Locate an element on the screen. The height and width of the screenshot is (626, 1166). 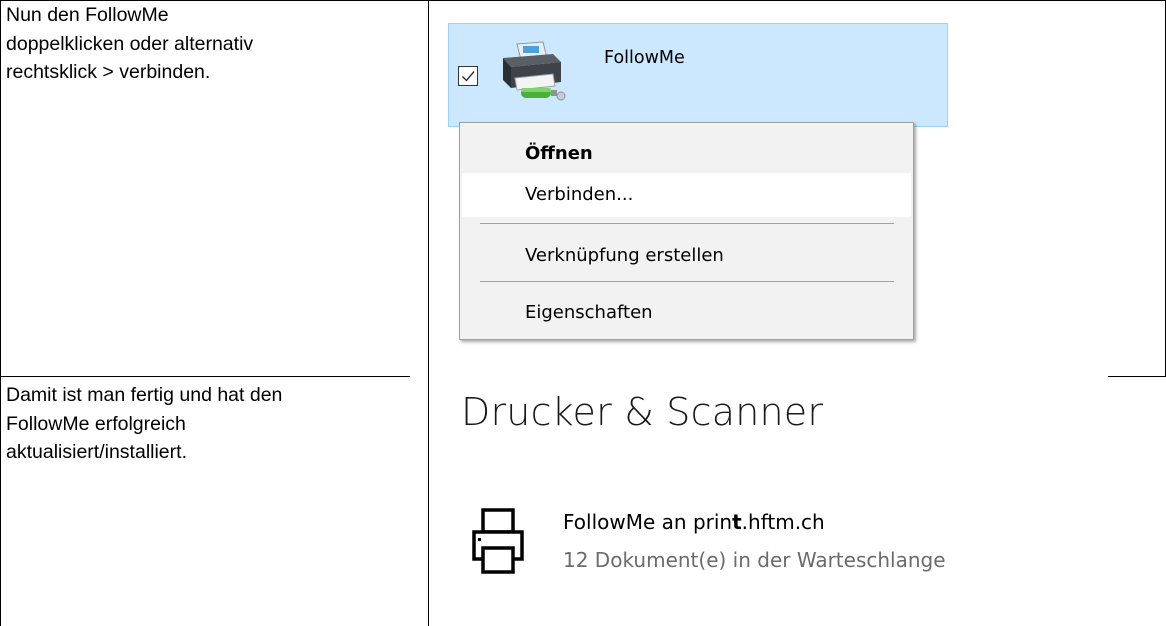
printer-name-suffix: .hftm.ch is located at coordinates (783, 522).